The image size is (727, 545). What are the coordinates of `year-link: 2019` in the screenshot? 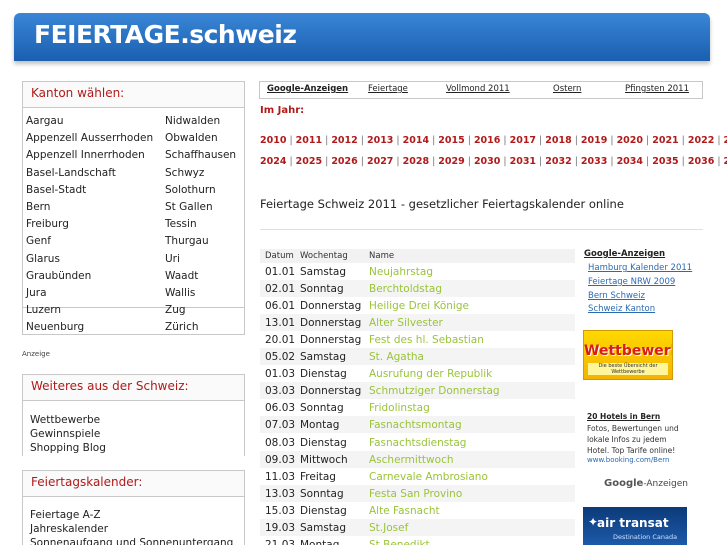 It's located at (594, 140).